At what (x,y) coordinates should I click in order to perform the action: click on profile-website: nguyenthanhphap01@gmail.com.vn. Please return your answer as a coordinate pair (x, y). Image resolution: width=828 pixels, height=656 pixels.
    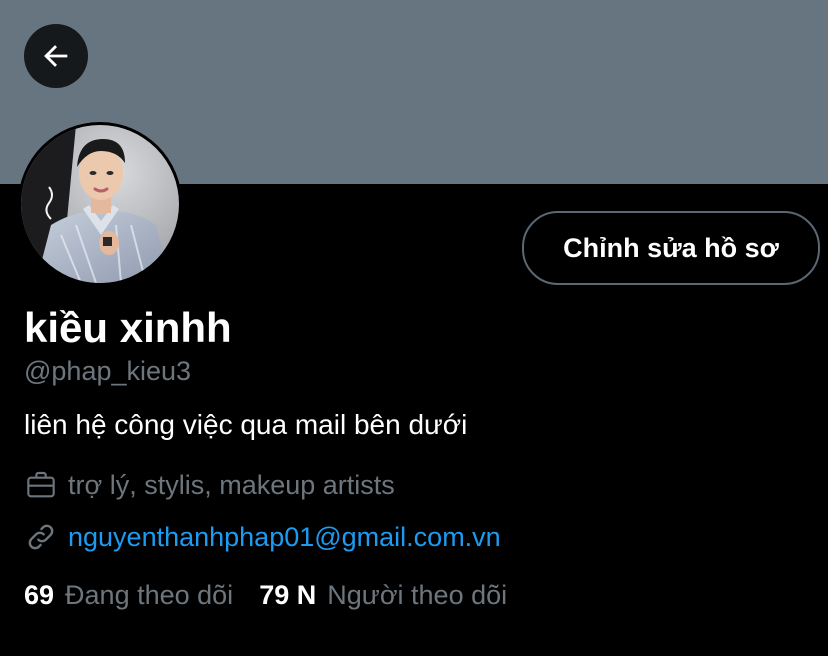
    Looking at the image, I should click on (262, 537).